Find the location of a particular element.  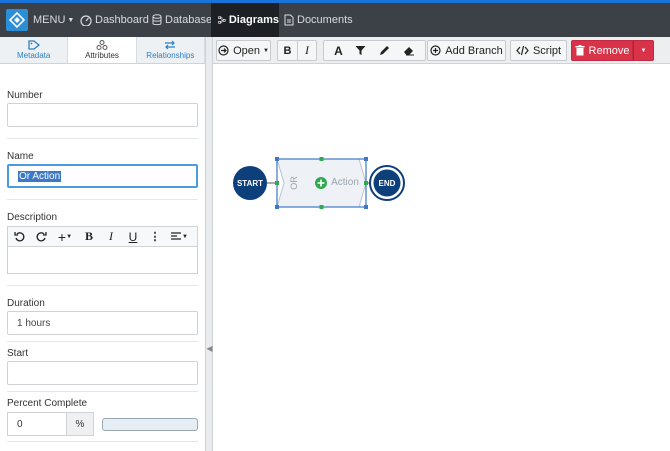

attributes-icon is located at coordinates (102, 45).